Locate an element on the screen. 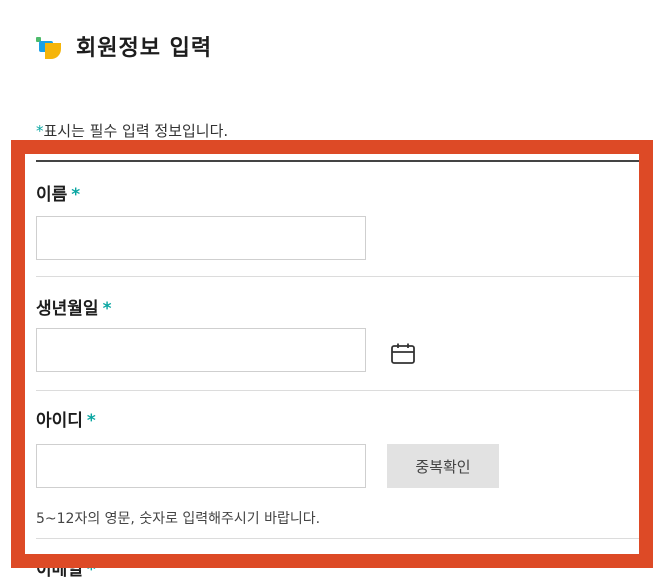 The height and width of the screenshot is (580, 659). email-required-star: * is located at coordinates (91, 570).